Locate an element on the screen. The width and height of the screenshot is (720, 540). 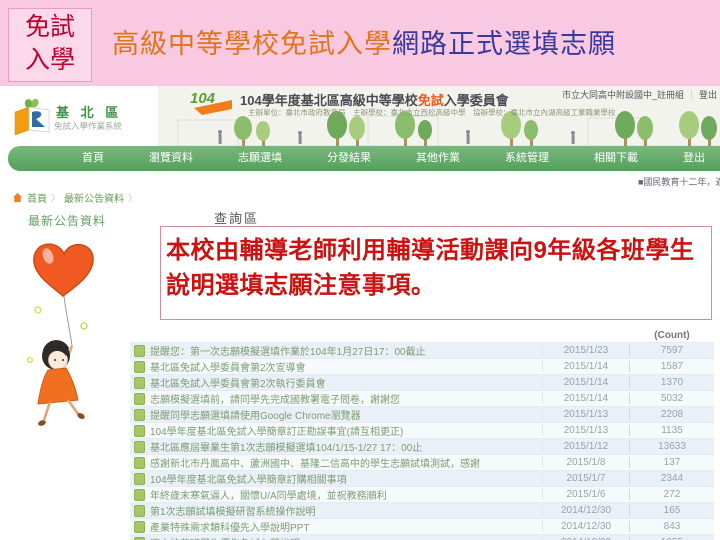
breadcrumb: 首頁 〉 最新公告資料 〉 is located at coordinates (74, 197).